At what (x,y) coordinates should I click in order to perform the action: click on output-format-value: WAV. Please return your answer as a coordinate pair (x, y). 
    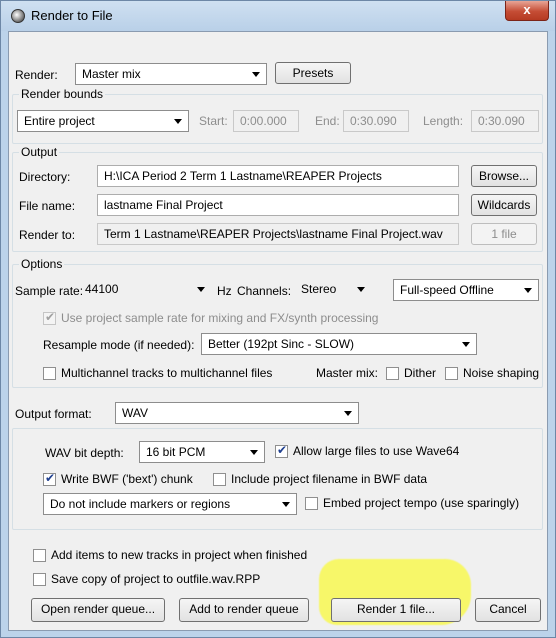
    Looking at the image, I should click on (135, 413).